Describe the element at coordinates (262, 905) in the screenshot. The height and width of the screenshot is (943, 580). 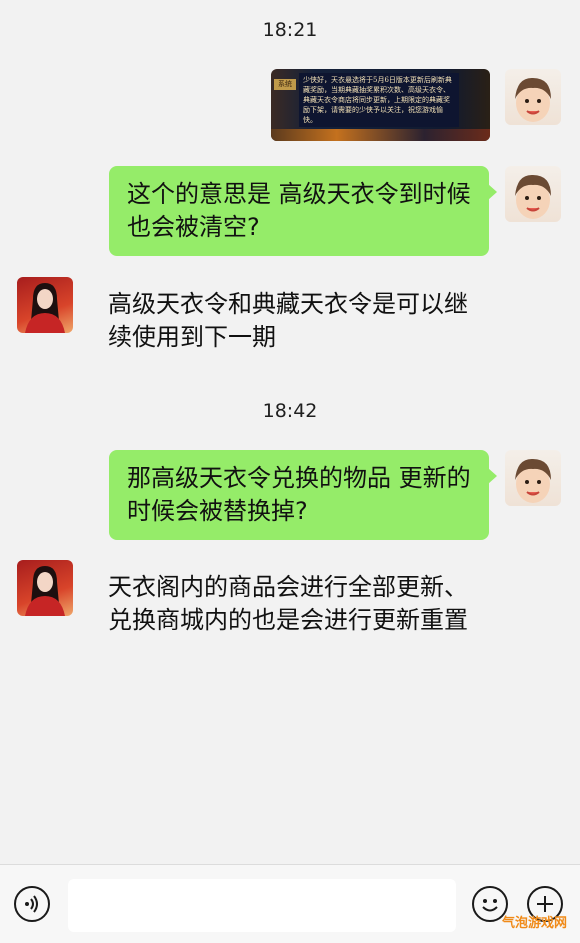
I see `message-input` at that location.